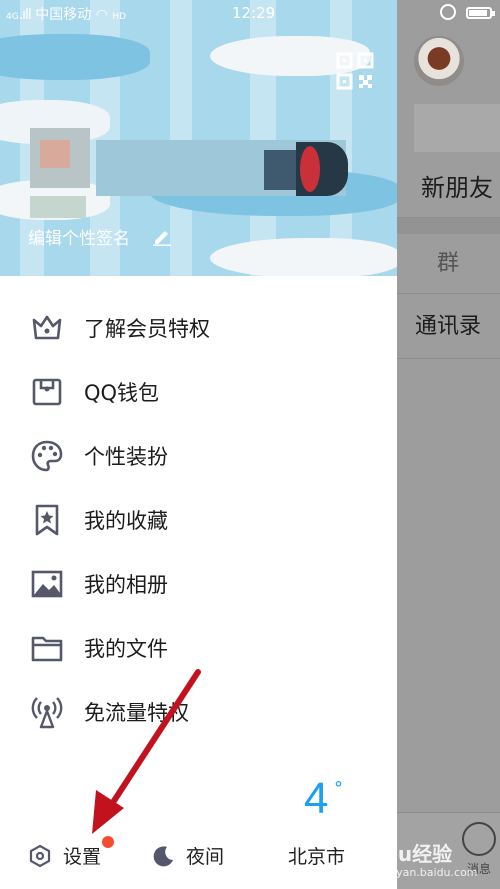 This screenshot has height=889, width=500. I want to click on battery-icon, so click(480, 13).